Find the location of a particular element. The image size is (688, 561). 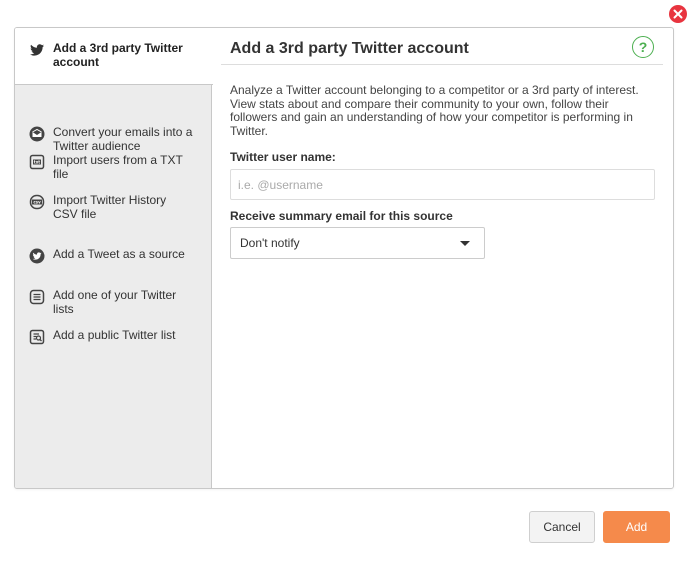

sidebar-item-label: Import Twitter History CSV file is located at coordinates (110, 207).